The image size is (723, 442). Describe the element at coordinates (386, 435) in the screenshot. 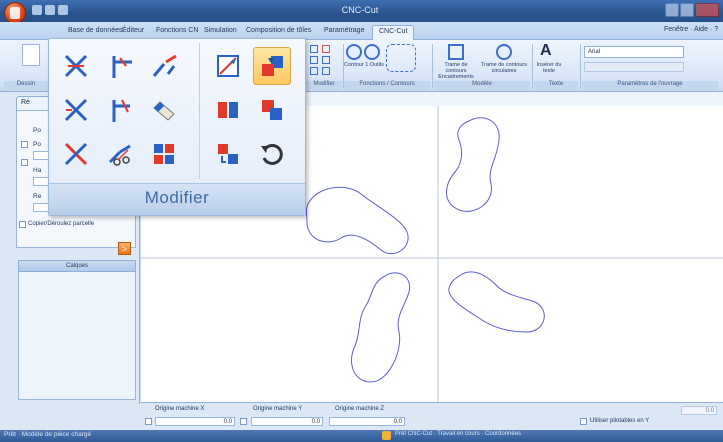

I see `status-warning-icon` at that location.